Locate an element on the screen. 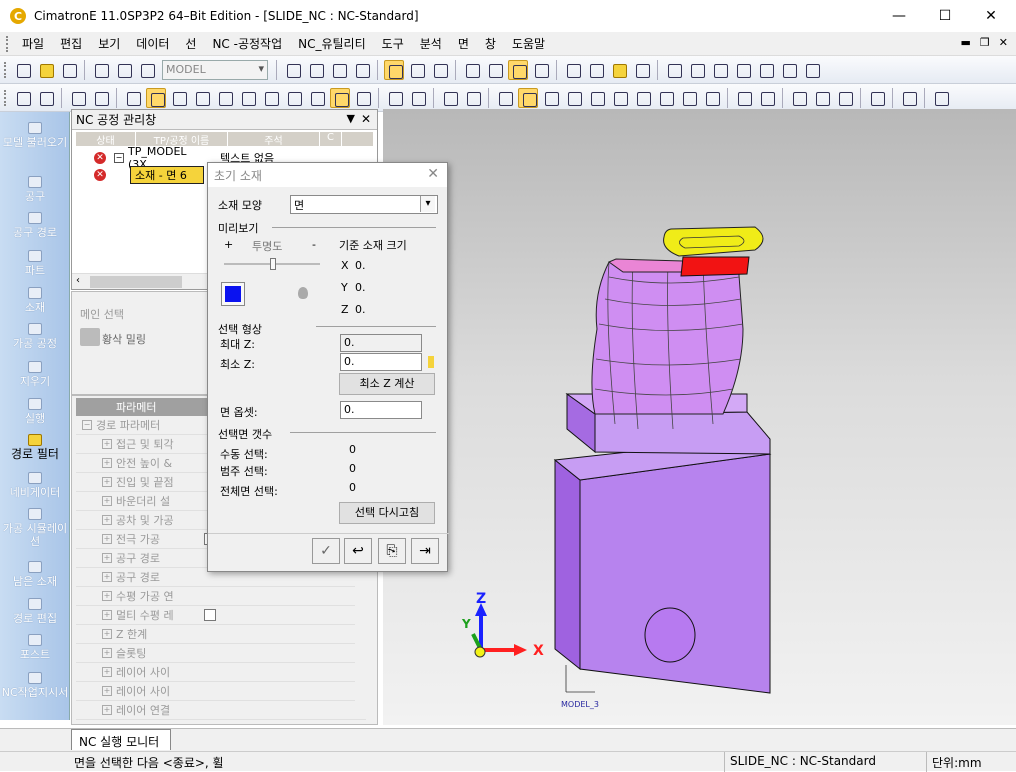  mdi-minimize-button: ▬ is located at coordinates (966, 42).